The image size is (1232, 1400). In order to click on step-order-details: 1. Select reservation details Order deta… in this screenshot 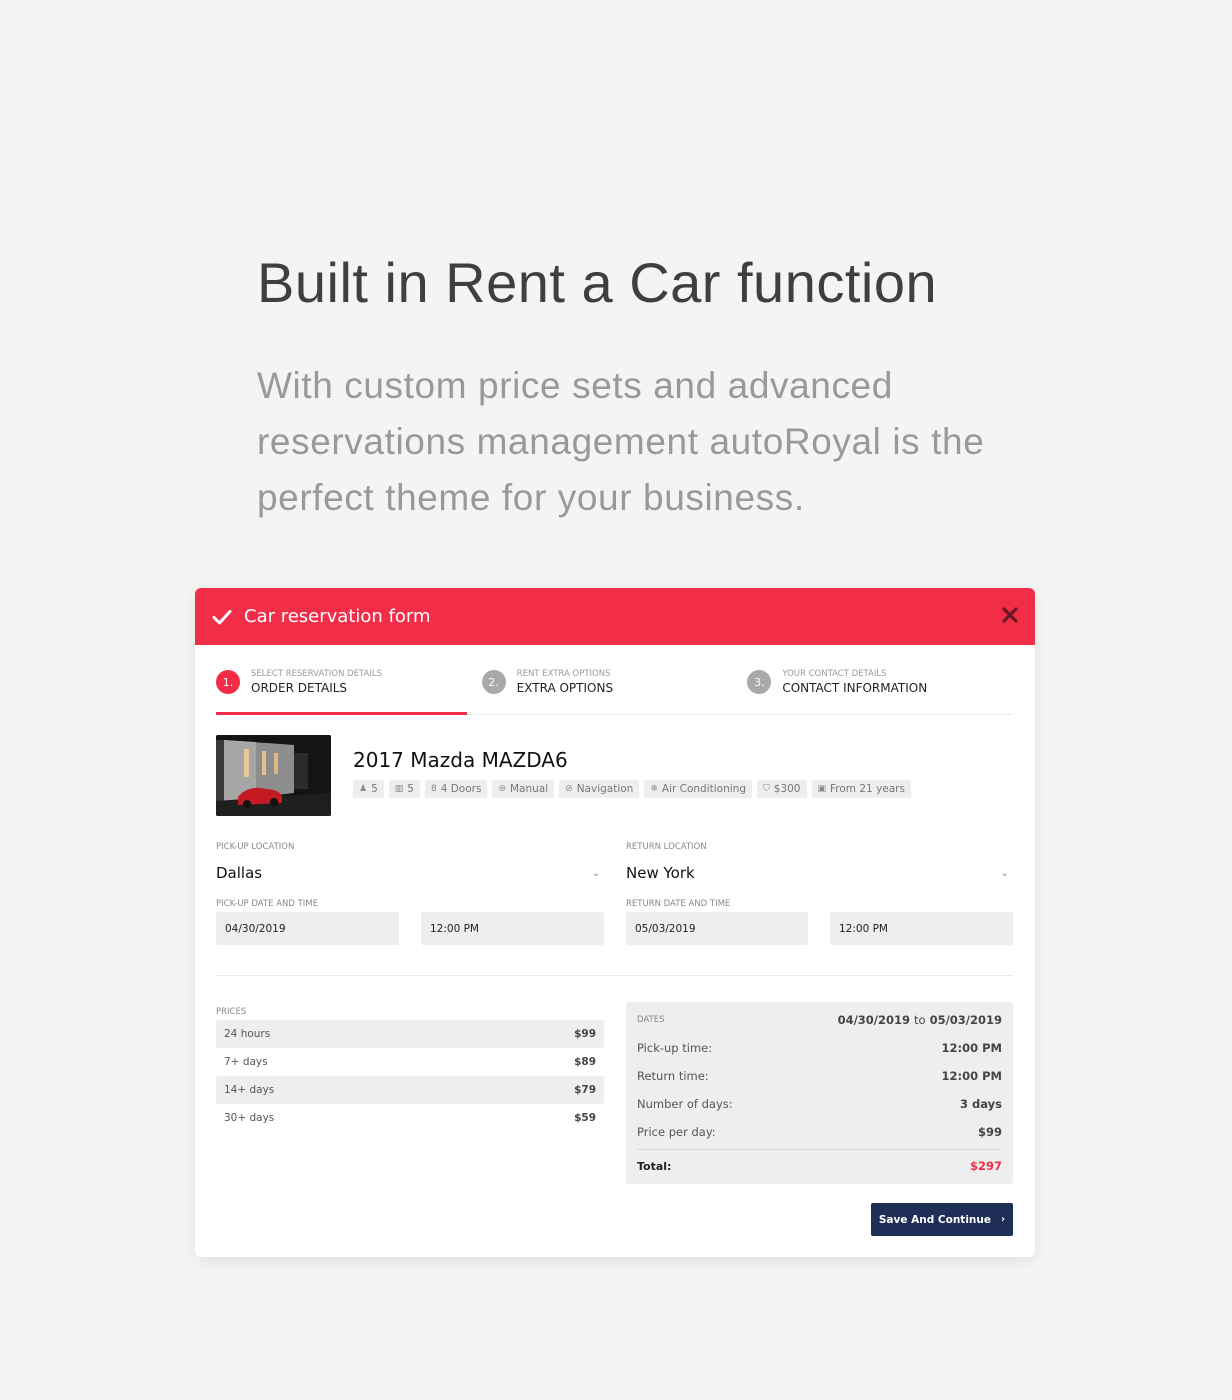, I will do `click(349, 691)`.